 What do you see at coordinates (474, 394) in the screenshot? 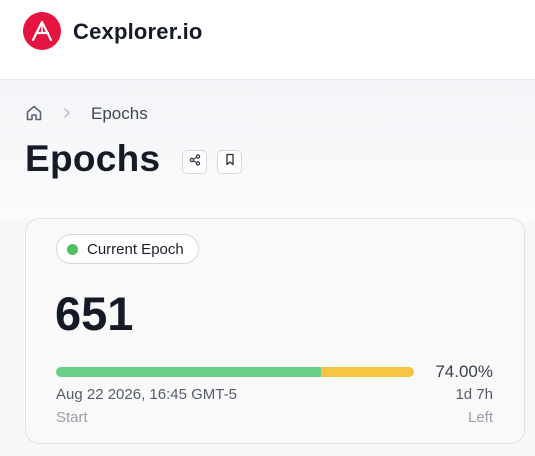
I see `epoch-time-left: 1d 7h` at bounding box center [474, 394].